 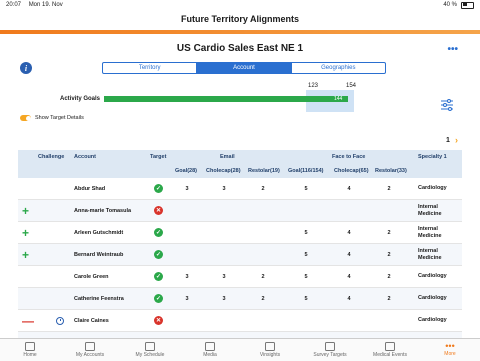 I want to click on header-account: Account, so click(x=85, y=157).